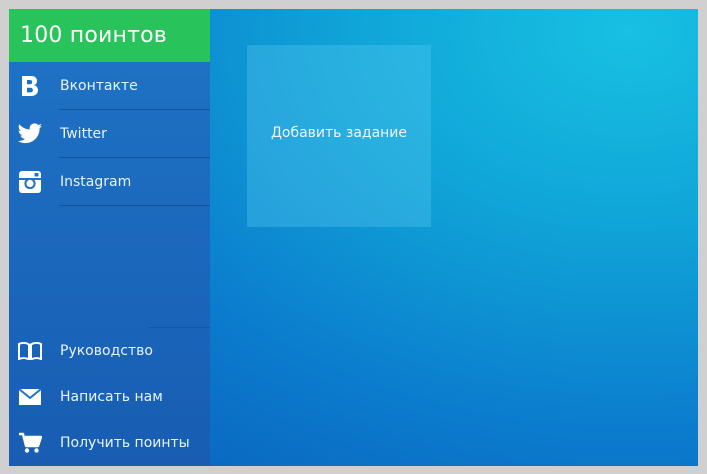 The image size is (707, 474). I want to click on sidebar-item-label: Написать нам, so click(111, 397).